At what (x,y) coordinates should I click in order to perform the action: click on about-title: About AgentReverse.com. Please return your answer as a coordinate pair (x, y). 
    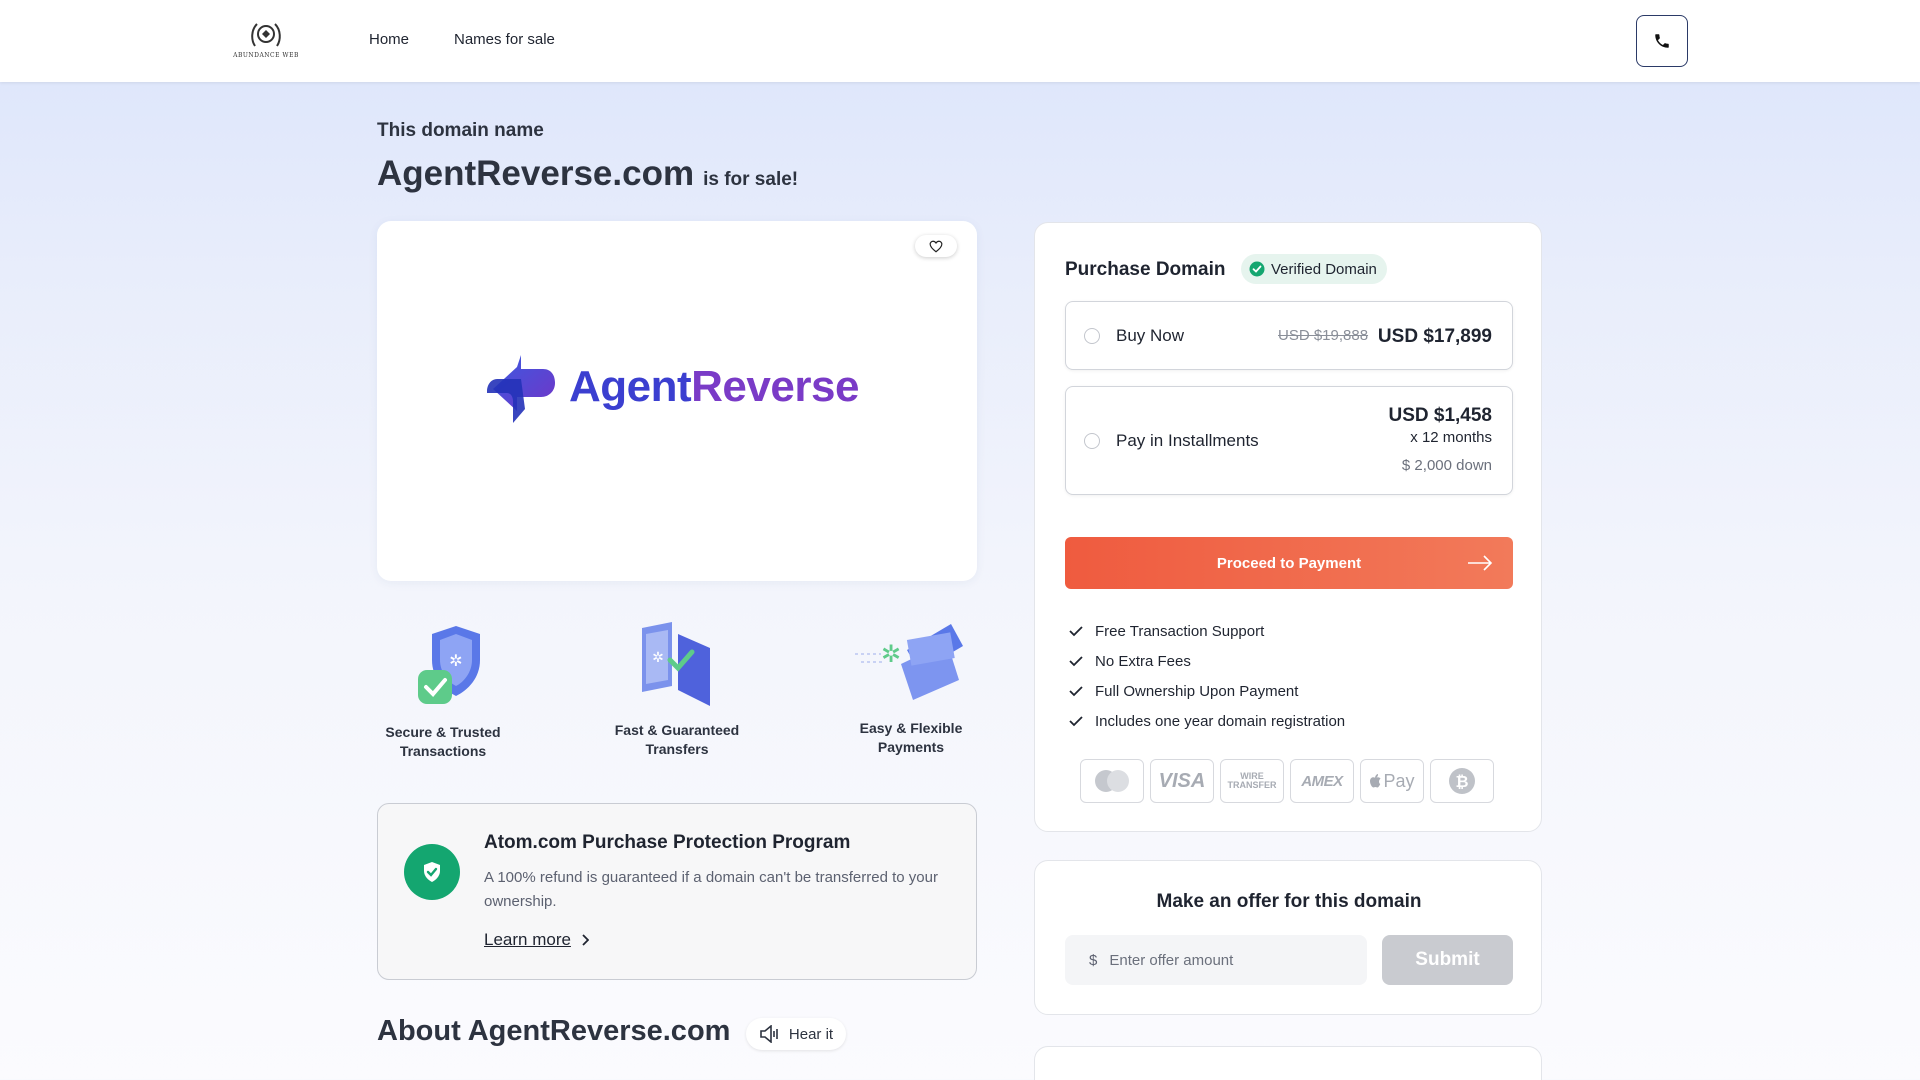
    Looking at the image, I should click on (554, 1031).